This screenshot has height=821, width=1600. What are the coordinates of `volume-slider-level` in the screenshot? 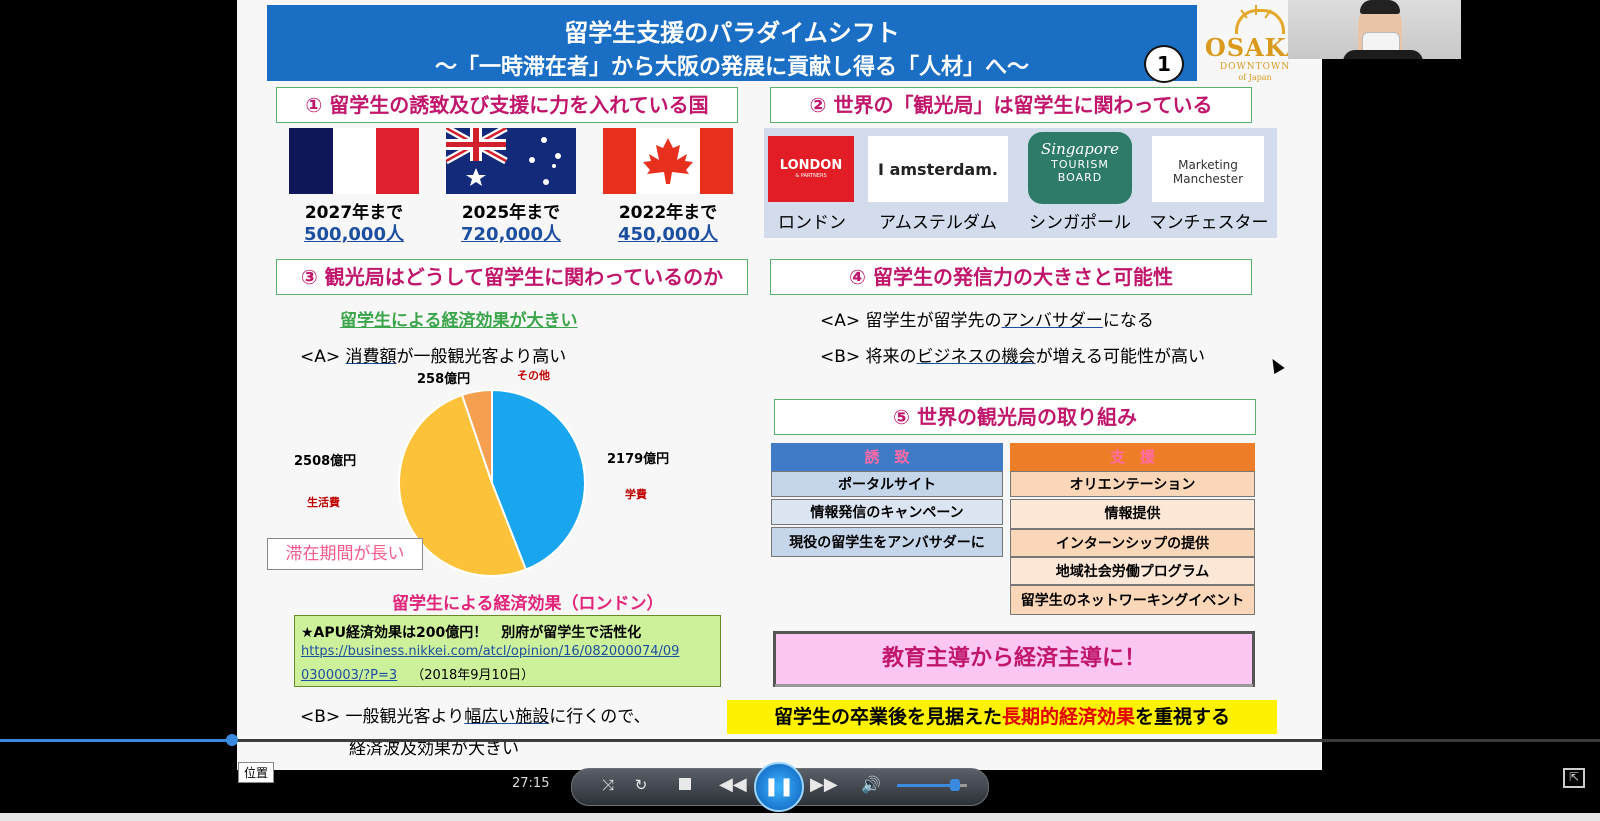 It's located at (926, 785).